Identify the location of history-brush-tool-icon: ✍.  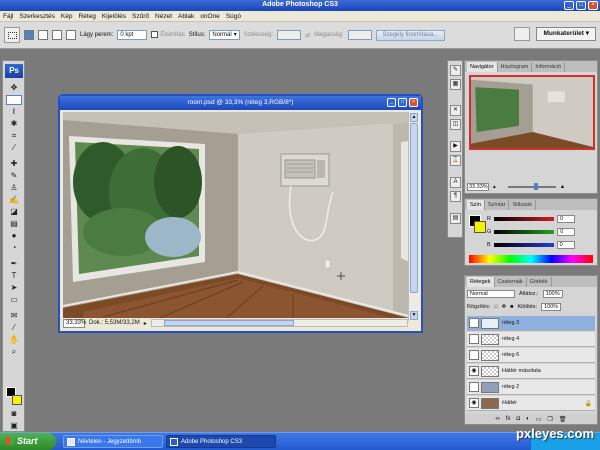
(14, 200).